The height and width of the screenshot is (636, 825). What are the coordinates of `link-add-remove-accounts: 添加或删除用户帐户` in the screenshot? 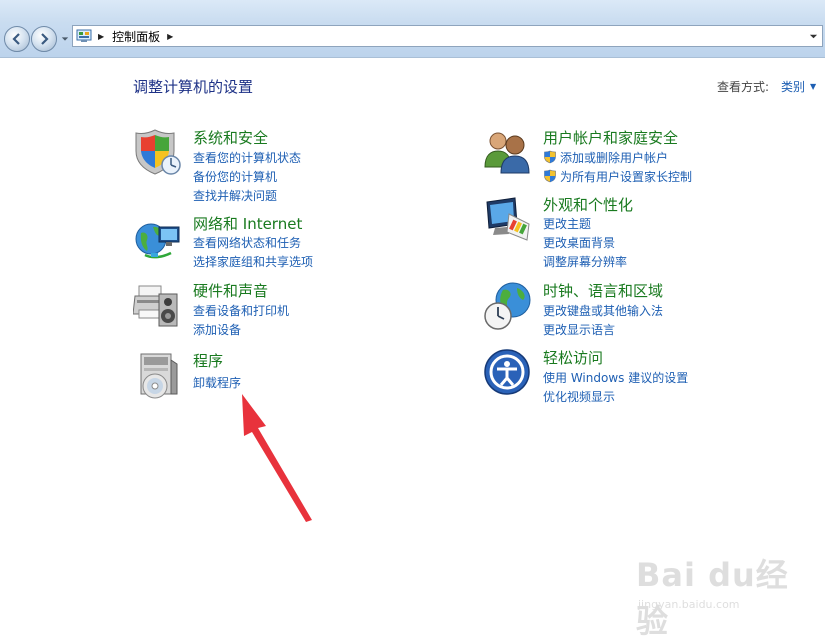 It's located at (605, 157).